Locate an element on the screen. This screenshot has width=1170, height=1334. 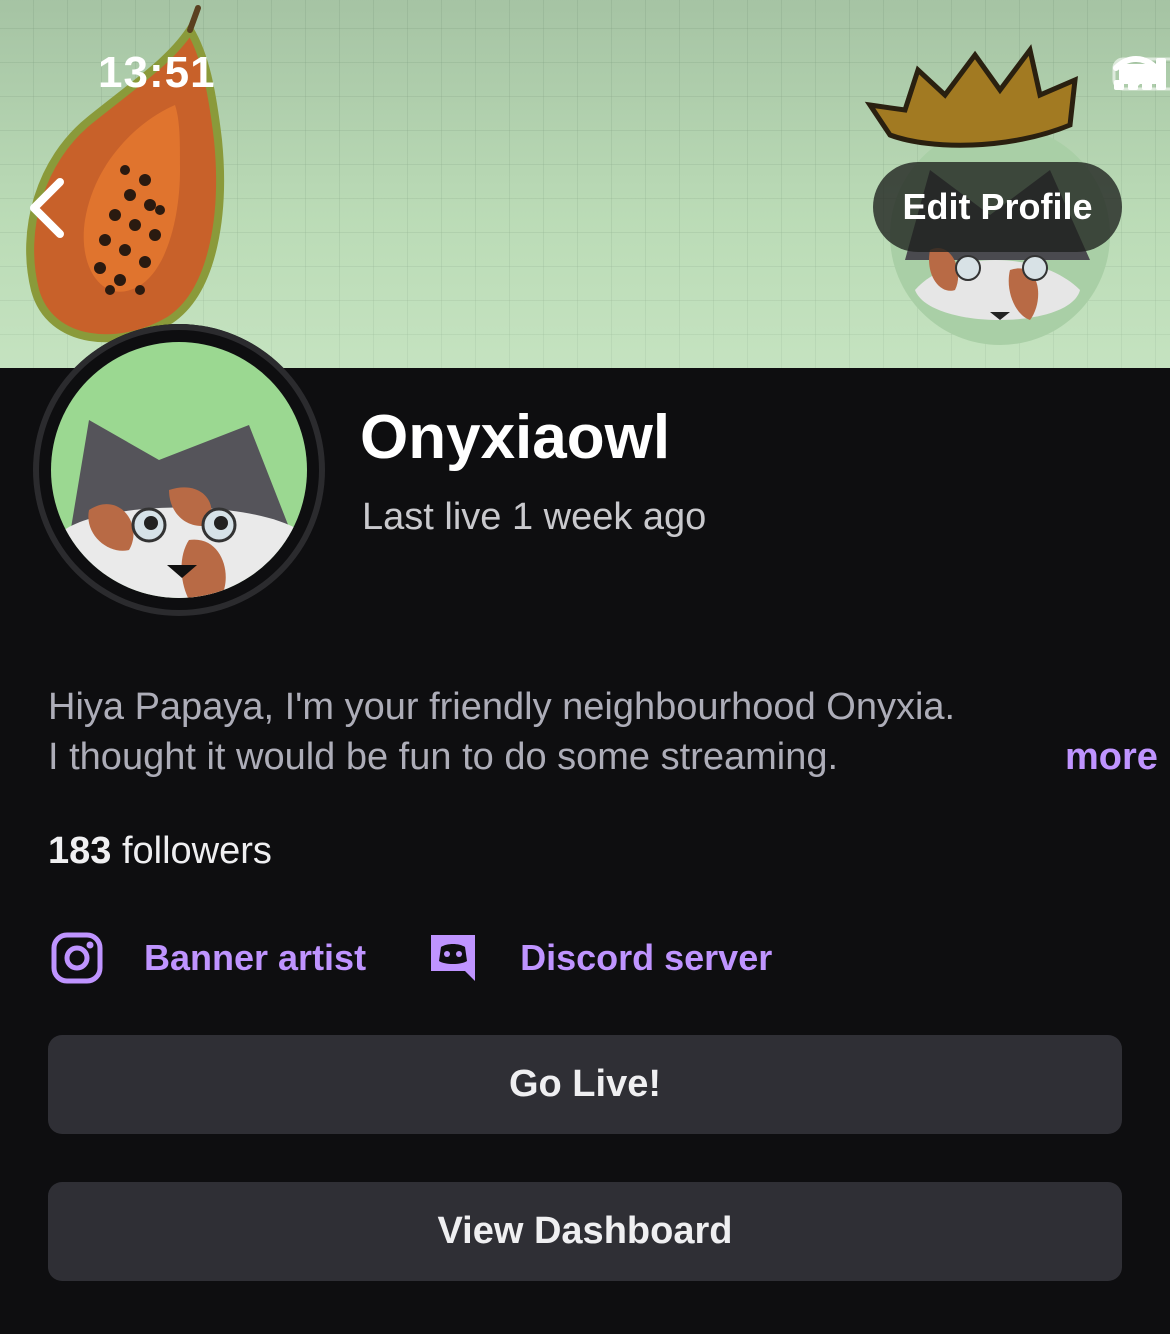
avatar is located at coordinates (179, 470).